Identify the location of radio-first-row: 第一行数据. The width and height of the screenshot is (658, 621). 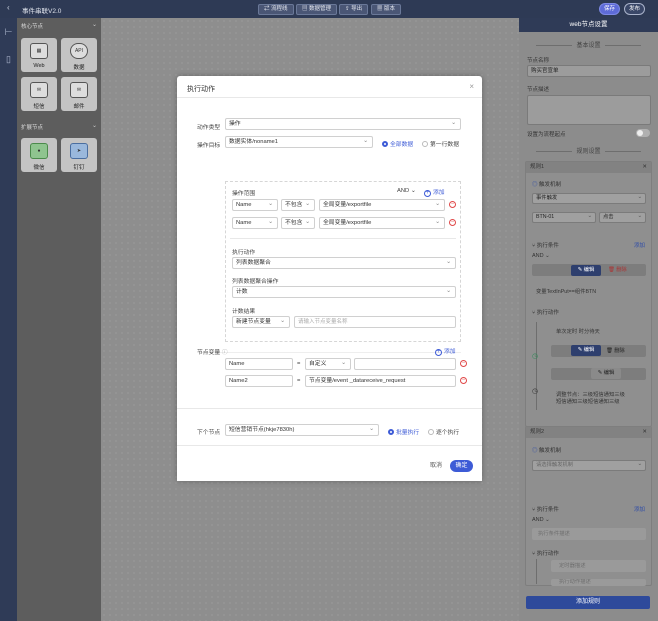
(440, 143).